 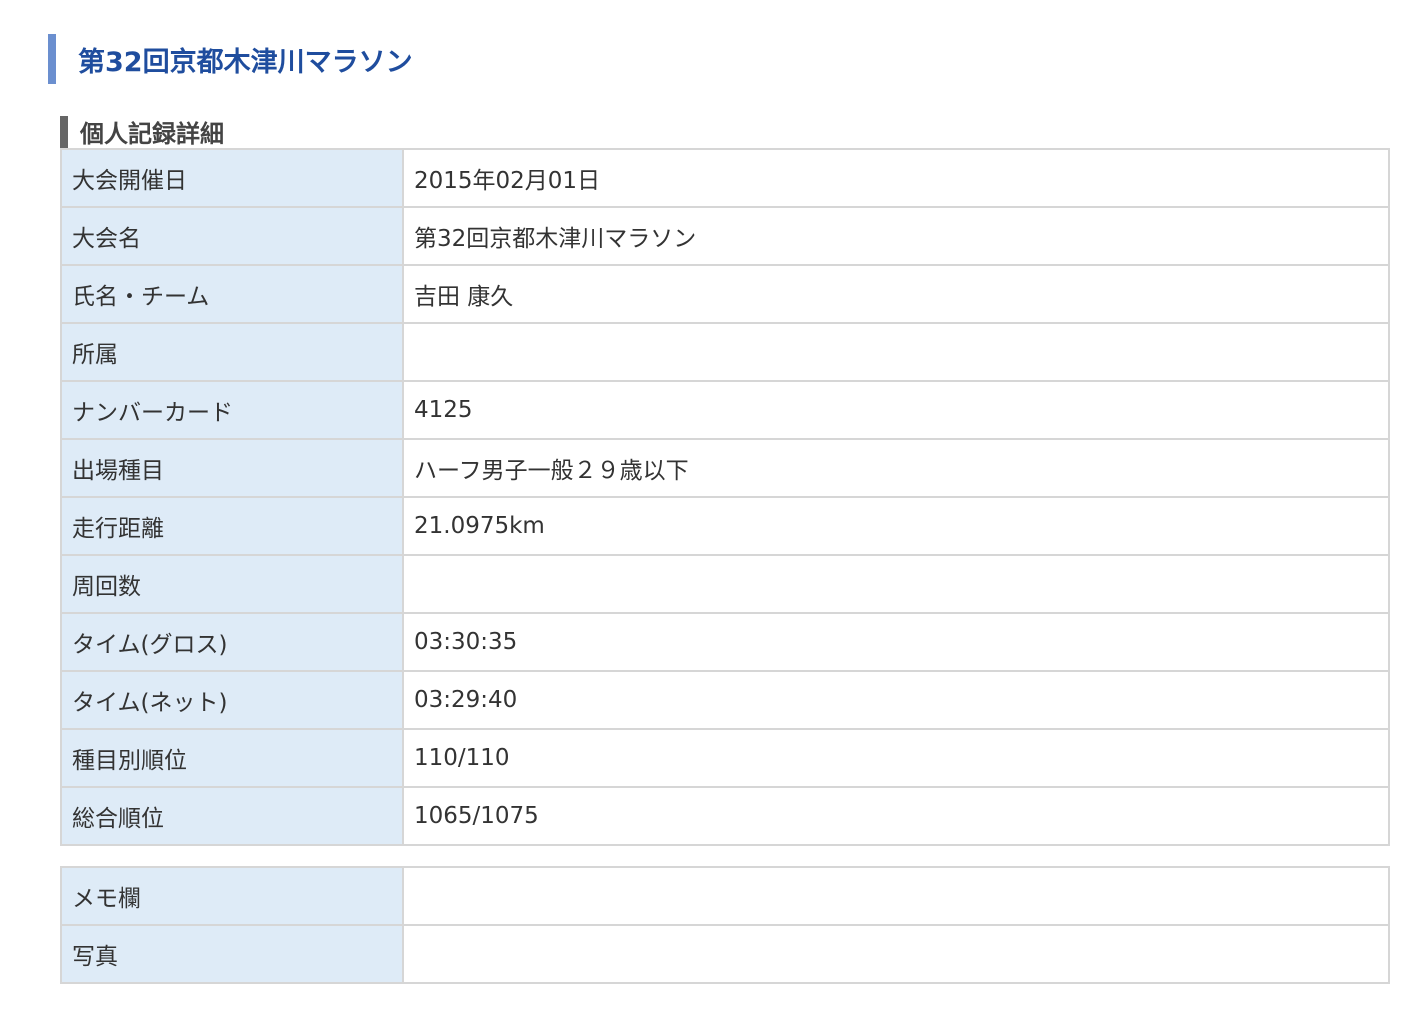 I want to click on row-affiliation: 所属, so click(x=725, y=352).